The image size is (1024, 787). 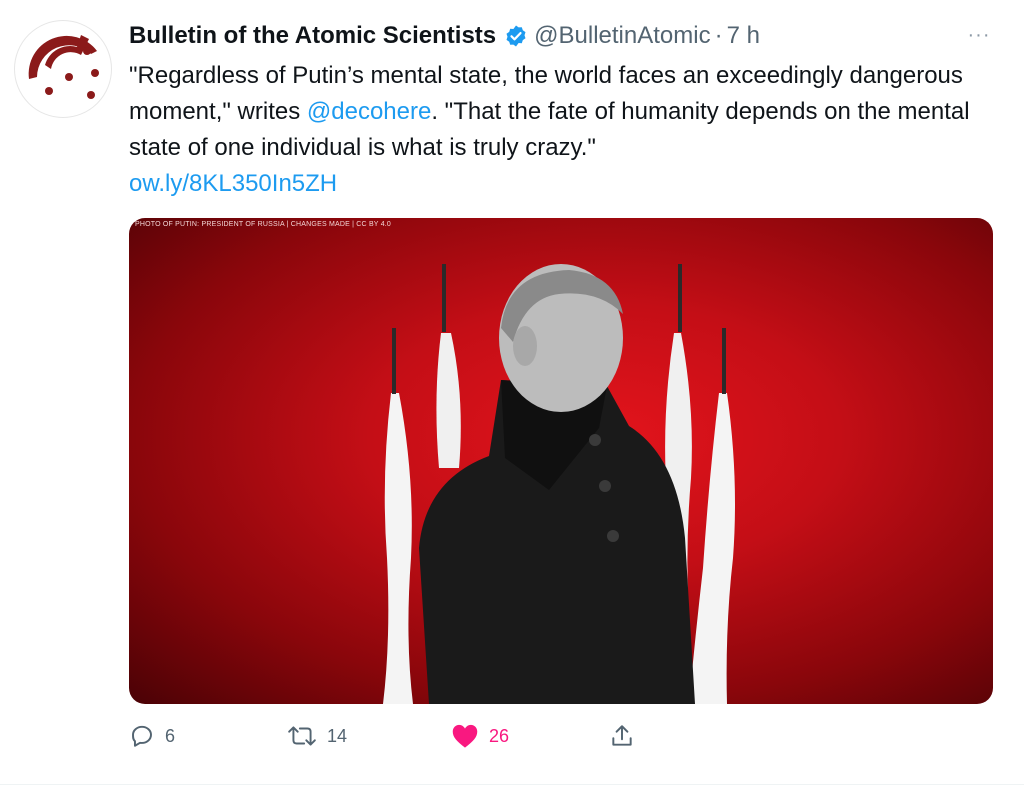 What do you see at coordinates (409, 736) in the screenshot?
I see `action-bar: 6 14 26` at bounding box center [409, 736].